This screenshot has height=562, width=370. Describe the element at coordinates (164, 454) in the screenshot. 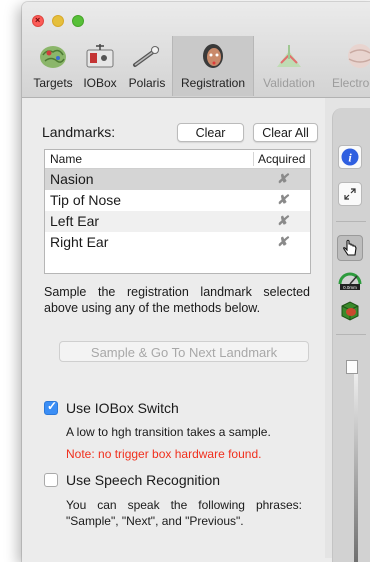

I see `iobox-warning: Note: no trigger box hardware found.` at that location.